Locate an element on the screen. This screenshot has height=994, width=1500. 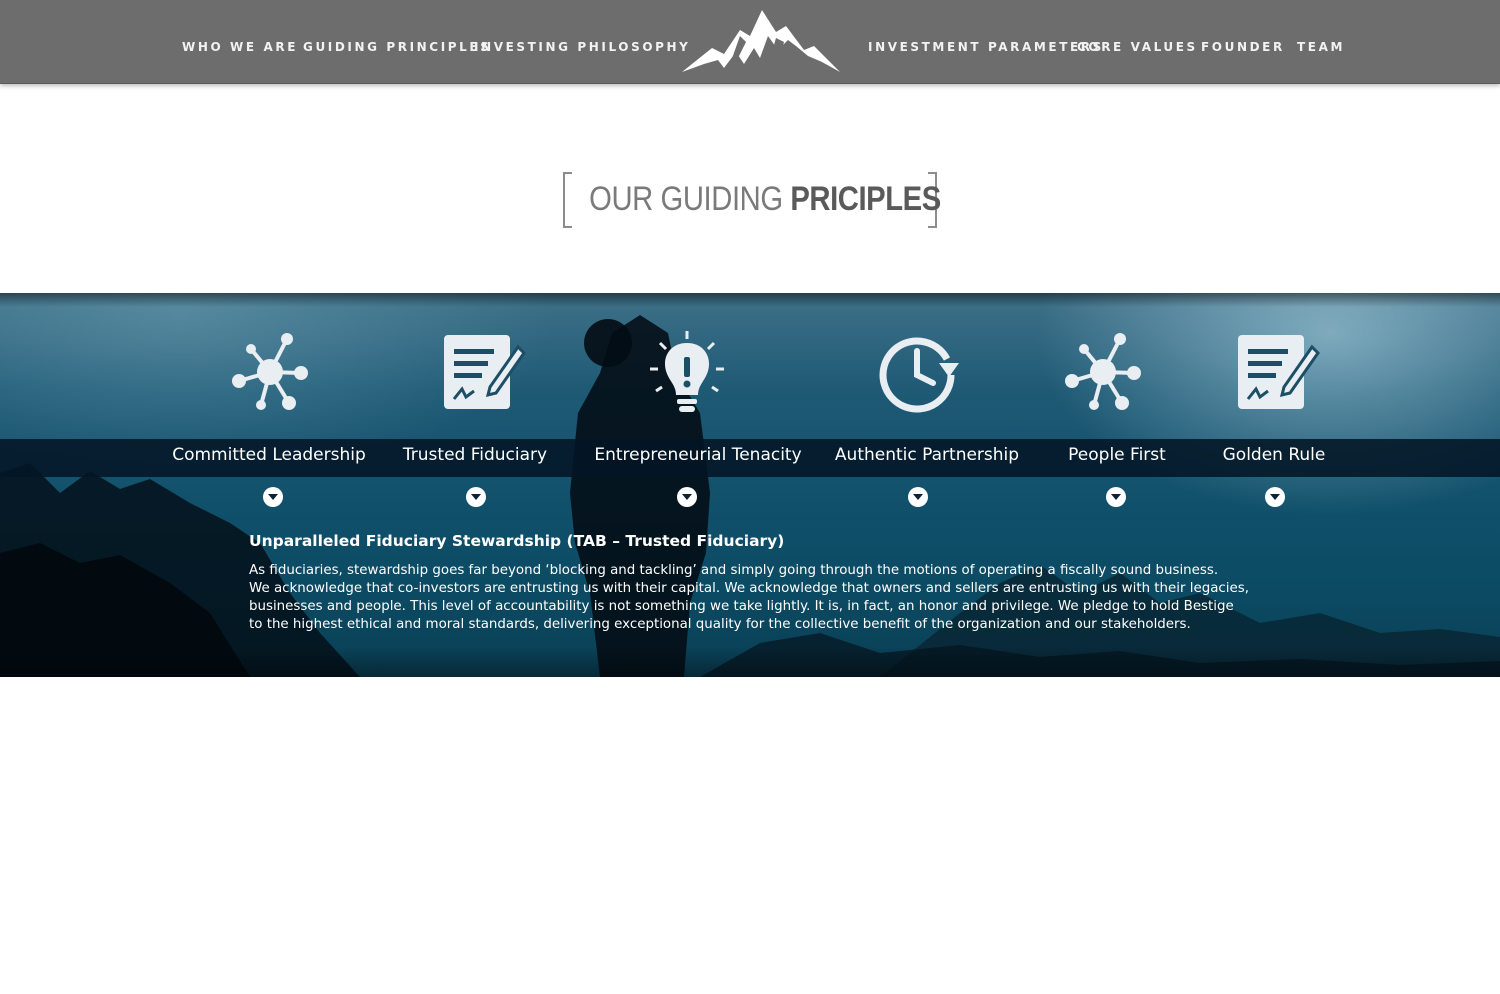
lightbulb-icon is located at coordinates (687, 371).